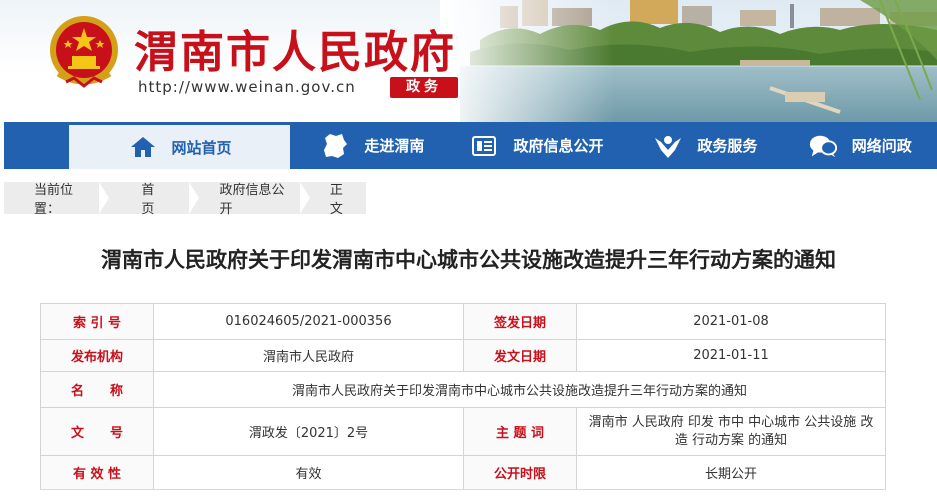 This screenshot has height=498, width=937. I want to click on nav-item-gov-info: 政府信息公开, so click(536, 145).